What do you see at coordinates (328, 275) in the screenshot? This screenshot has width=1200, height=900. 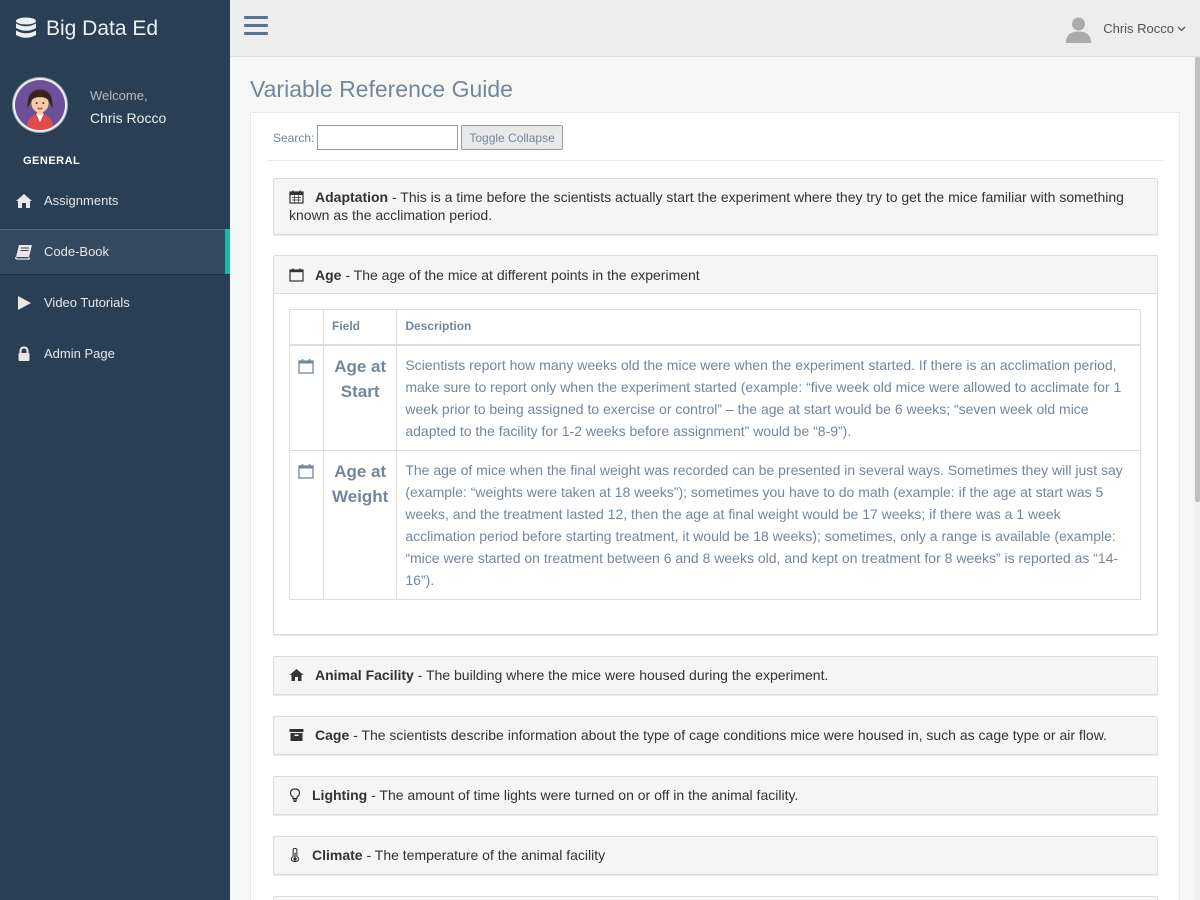 I see `variable-name: Age` at bounding box center [328, 275].